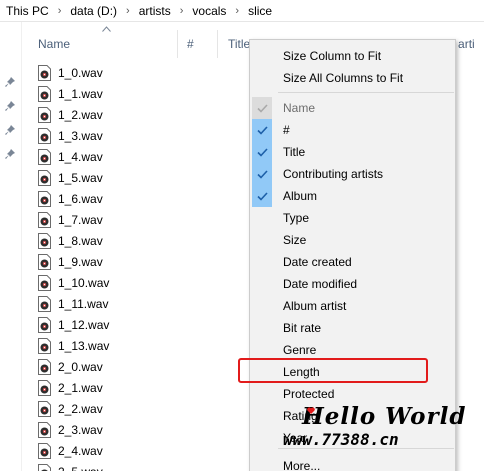 This screenshot has height=471, width=484. What do you see at coordinates (148, 177) in the screenshot?
I see `file-row: 1_5.wav` at bounding box center [148, 177].